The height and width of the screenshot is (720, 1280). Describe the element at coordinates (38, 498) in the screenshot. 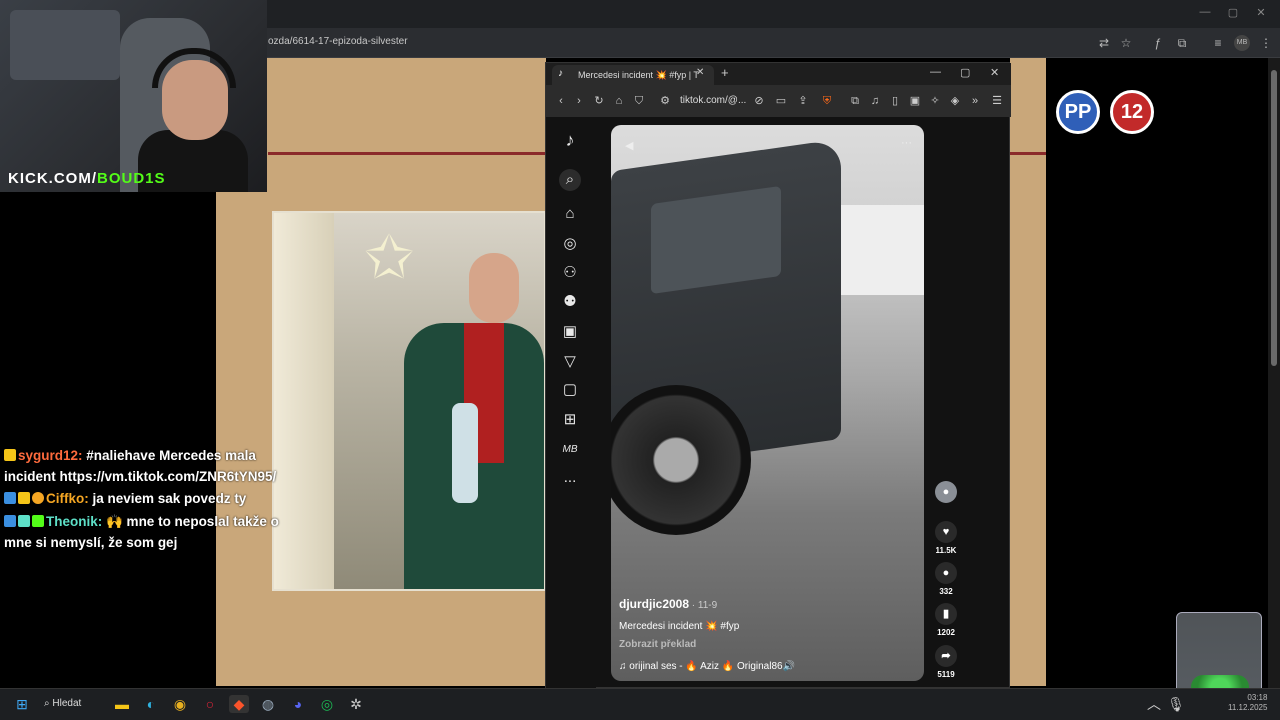

I see `sub-badge-icon` at that location.